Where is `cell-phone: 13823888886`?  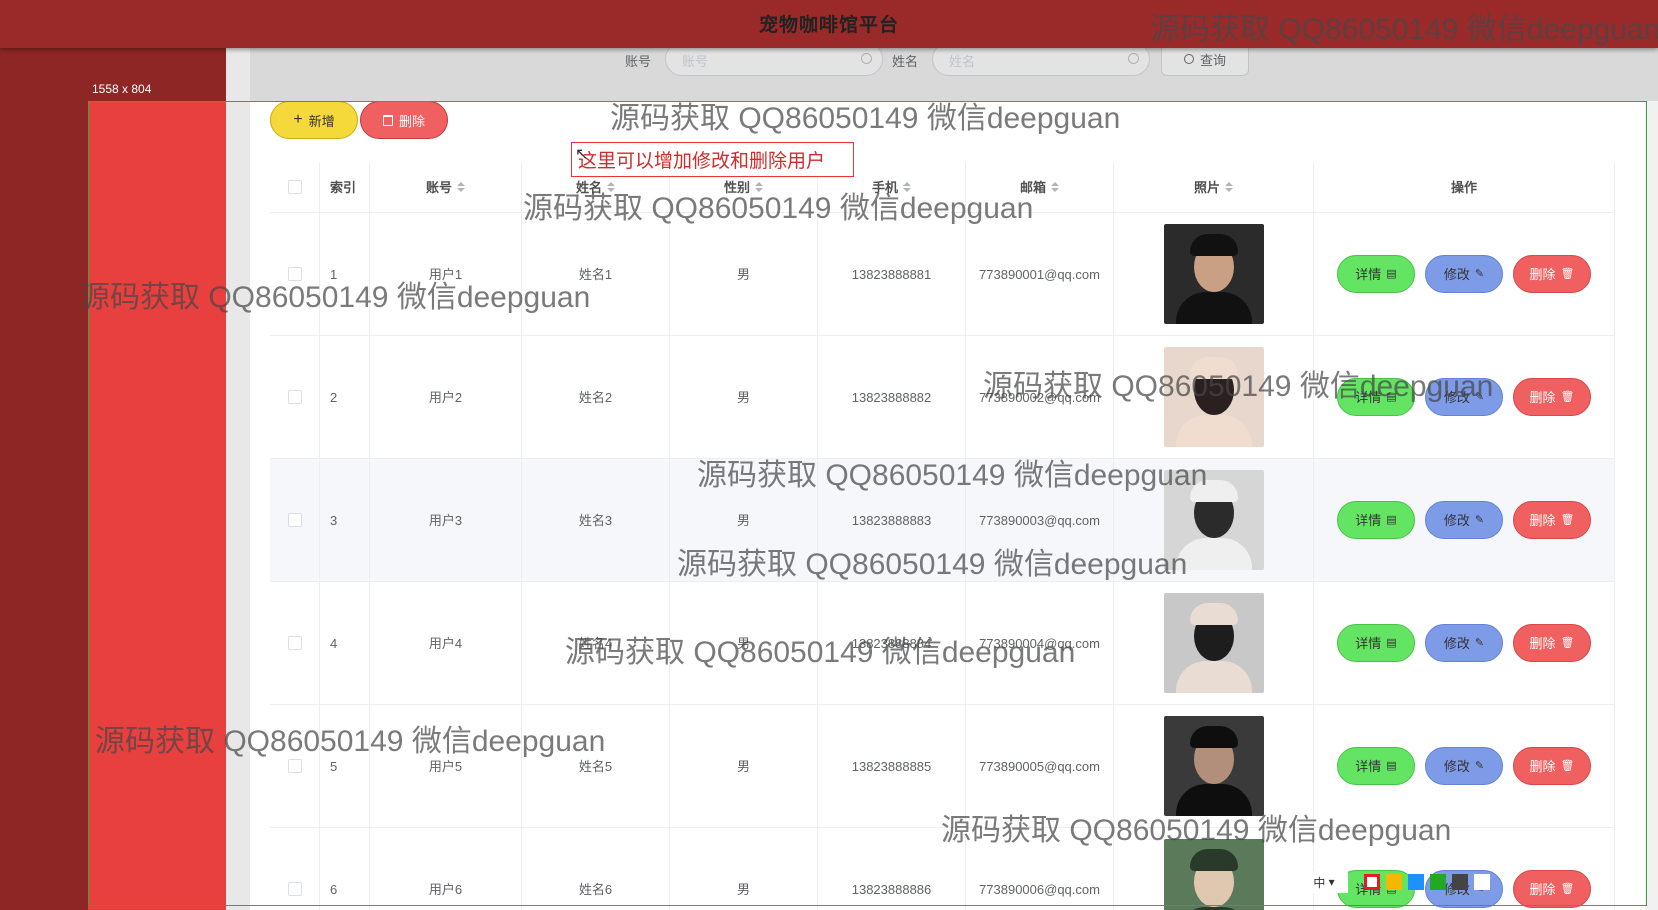 cell-phone: 13823888886 is located at coordinates (892, 869).